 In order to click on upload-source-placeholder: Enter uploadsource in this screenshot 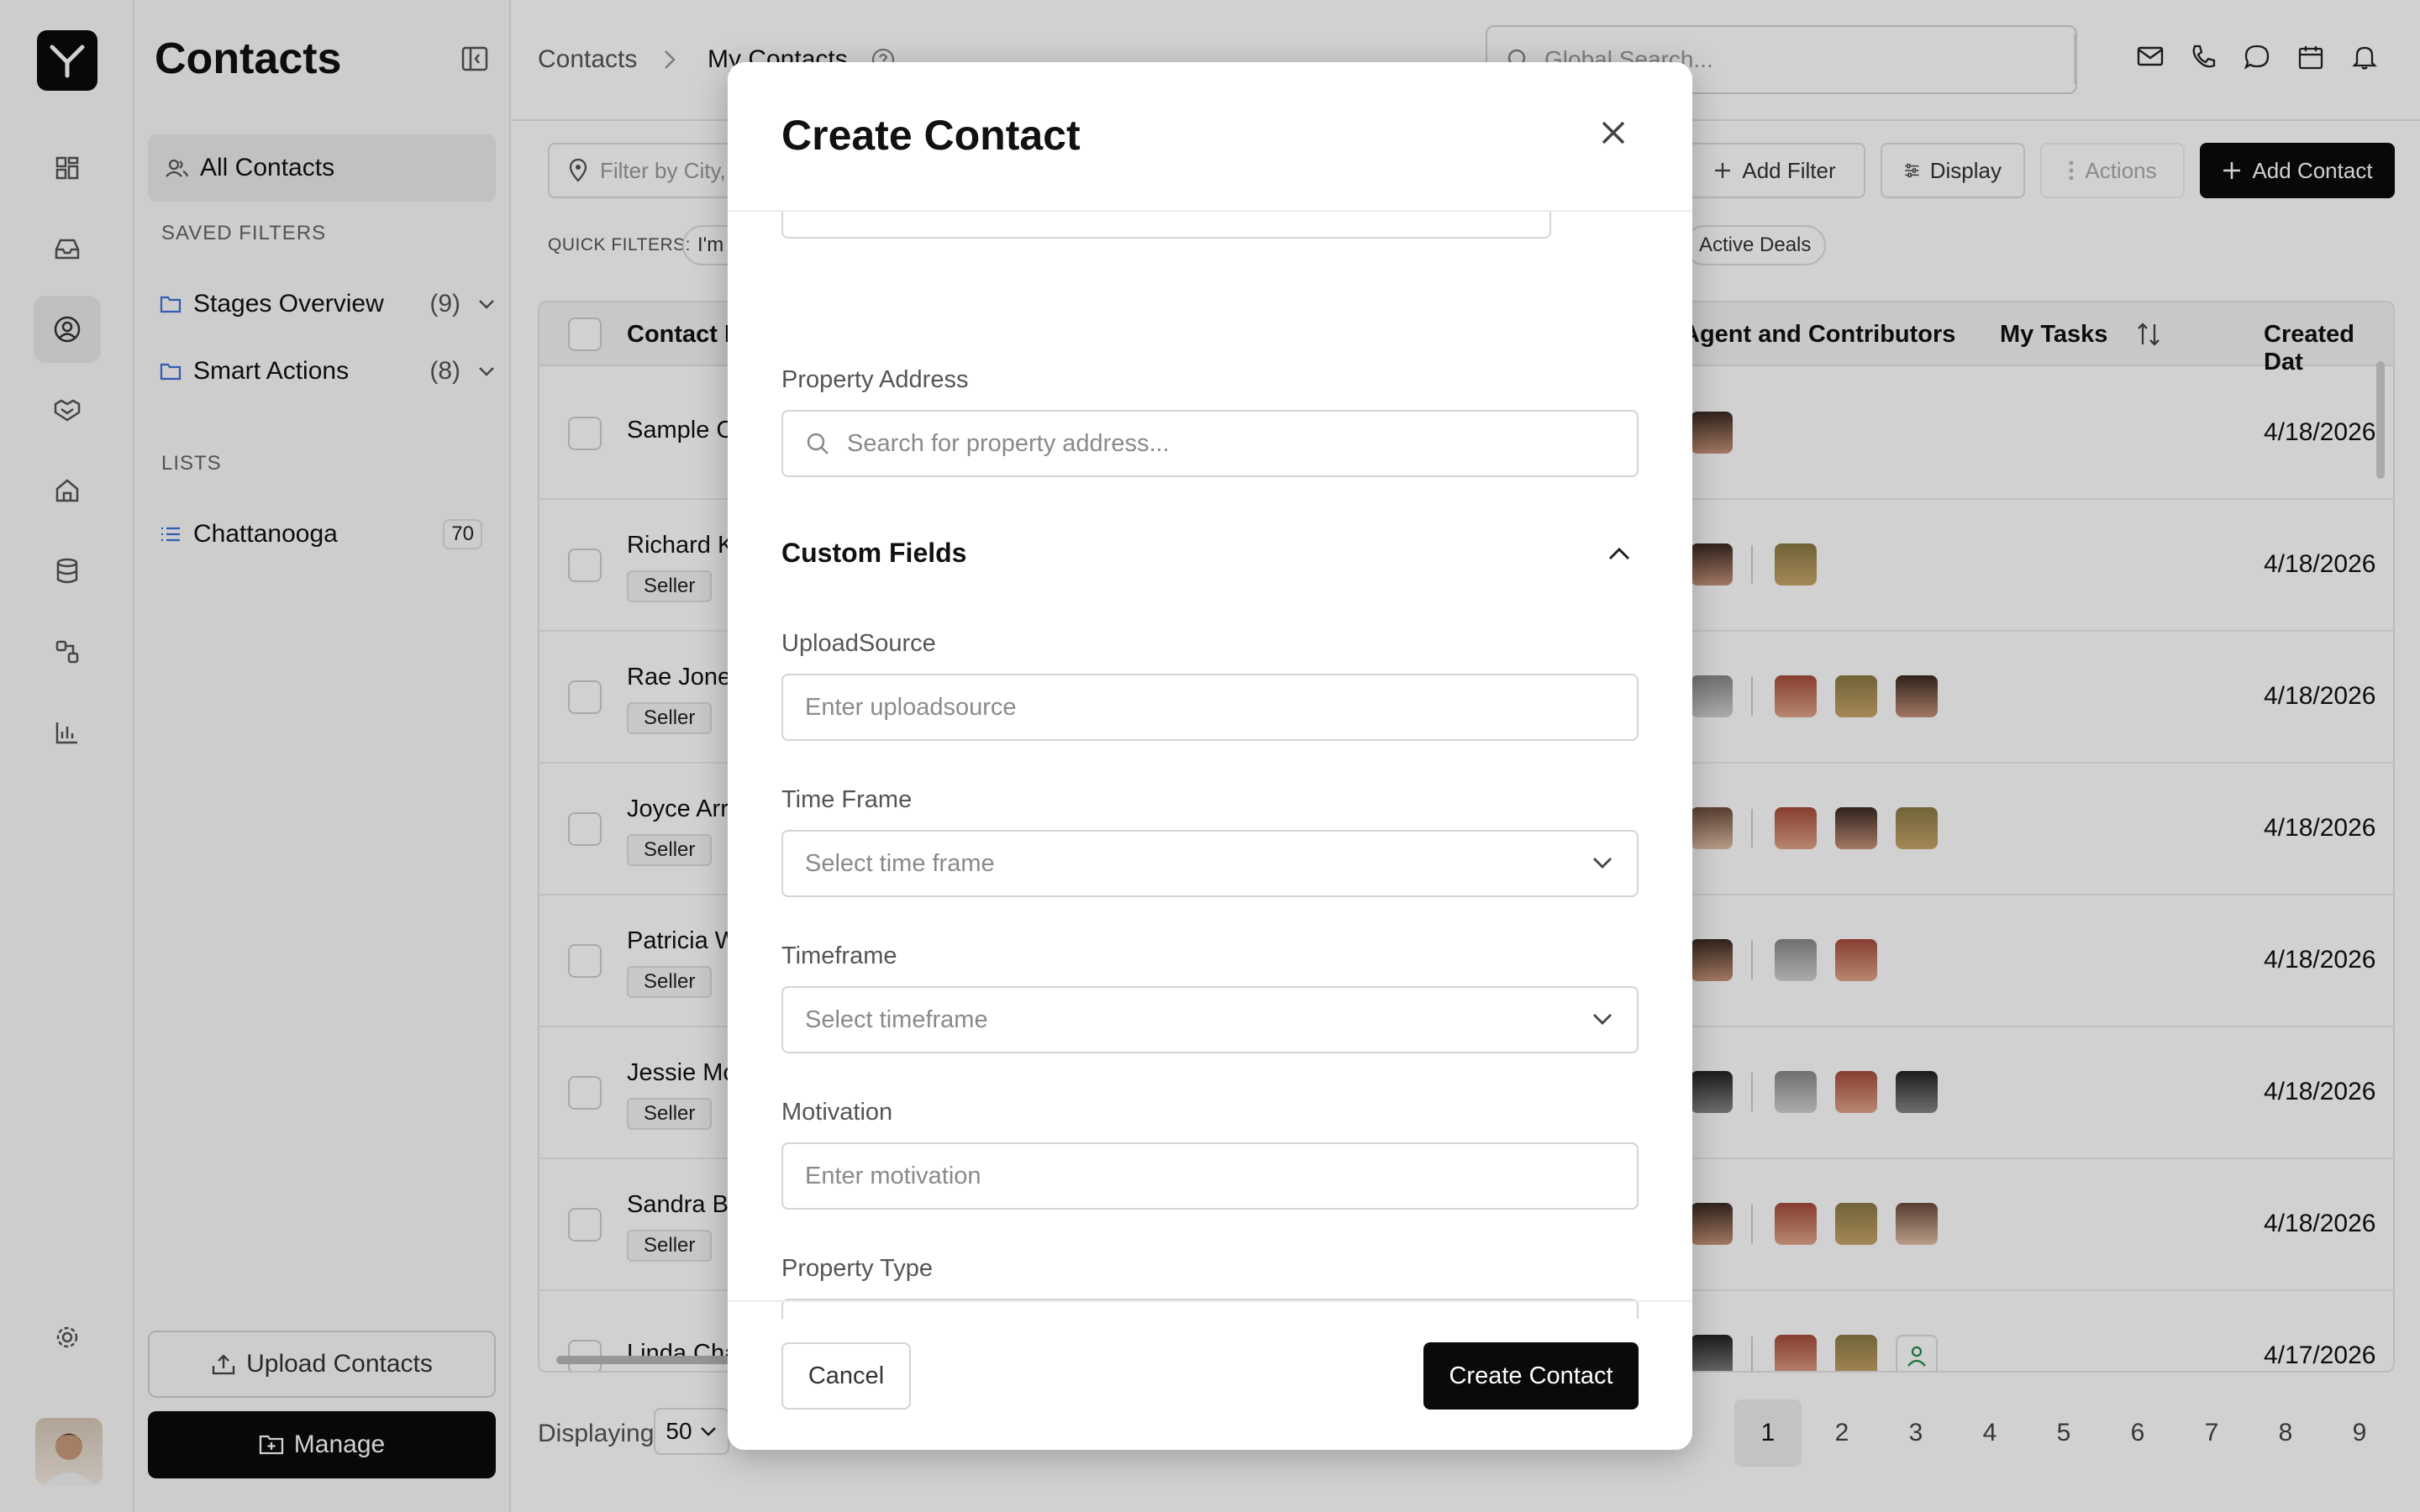, I will do `click(911, 707)`.